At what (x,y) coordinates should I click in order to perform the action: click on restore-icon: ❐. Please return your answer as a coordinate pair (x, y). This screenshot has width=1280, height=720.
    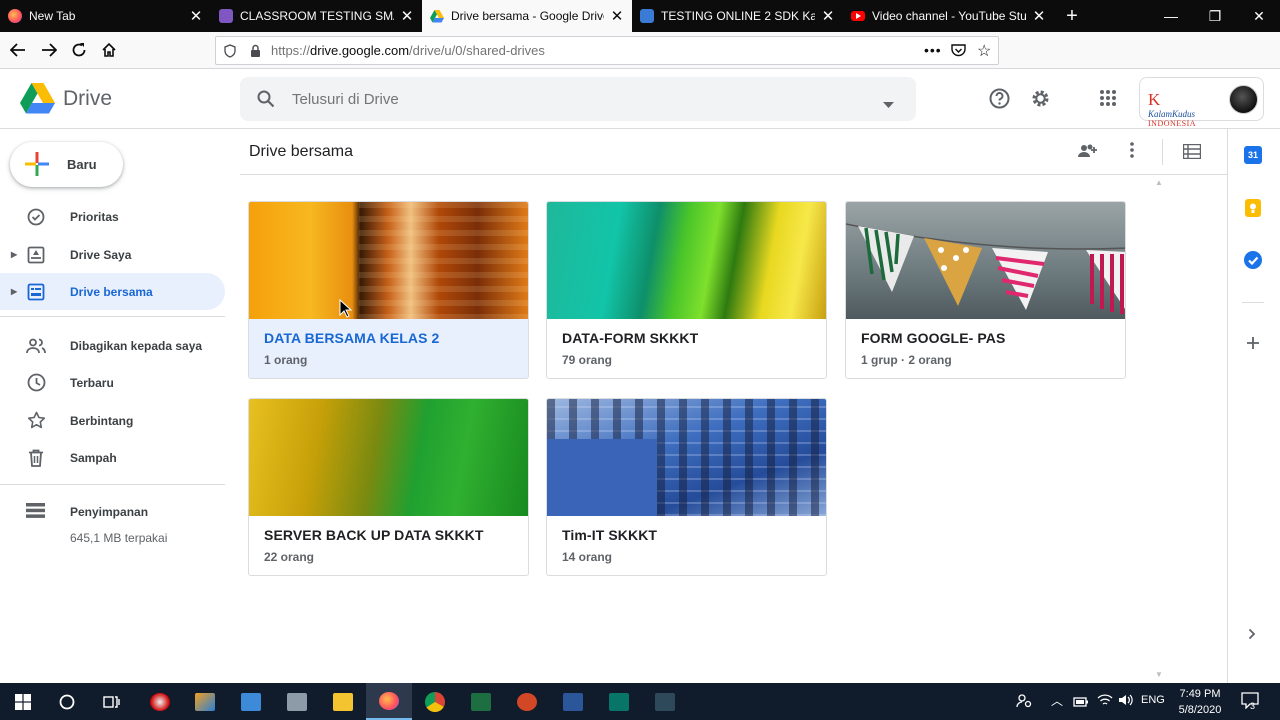
    Looking at the image, I should click on (1215, 16).